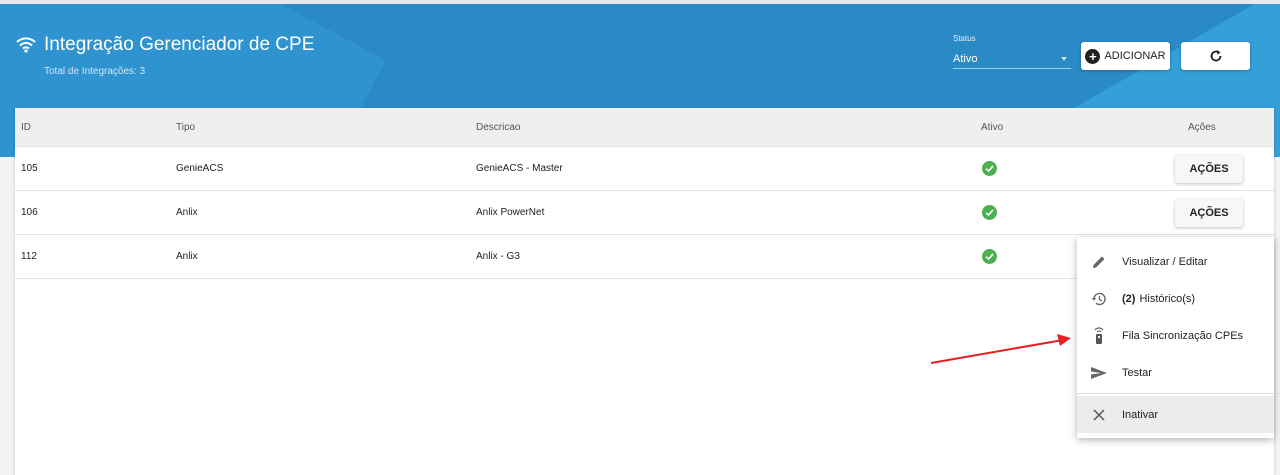 This screenshot has width=1280, height=475. Describe the element at coordinates (29, 256) in the screenshot. I see `row-id: 112` at that location.